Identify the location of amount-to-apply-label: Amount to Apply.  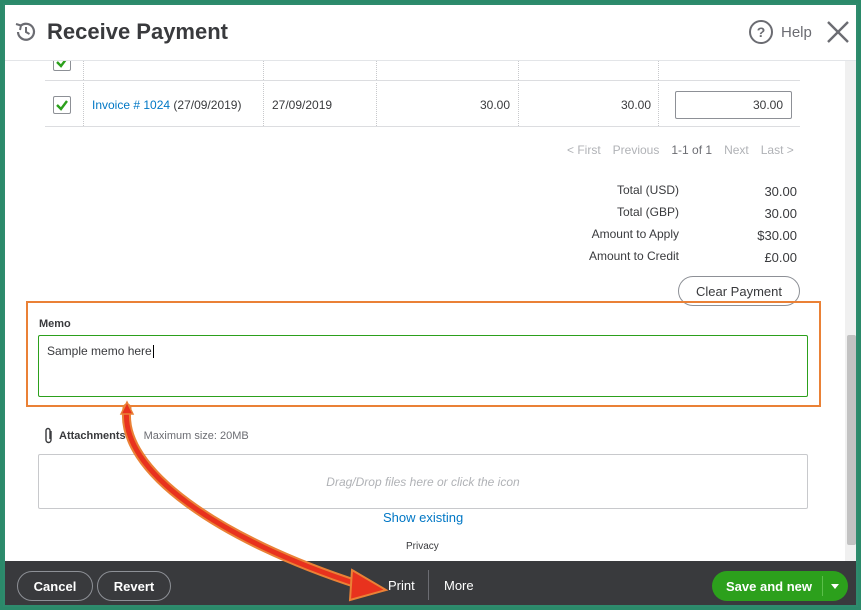
(635, 234).